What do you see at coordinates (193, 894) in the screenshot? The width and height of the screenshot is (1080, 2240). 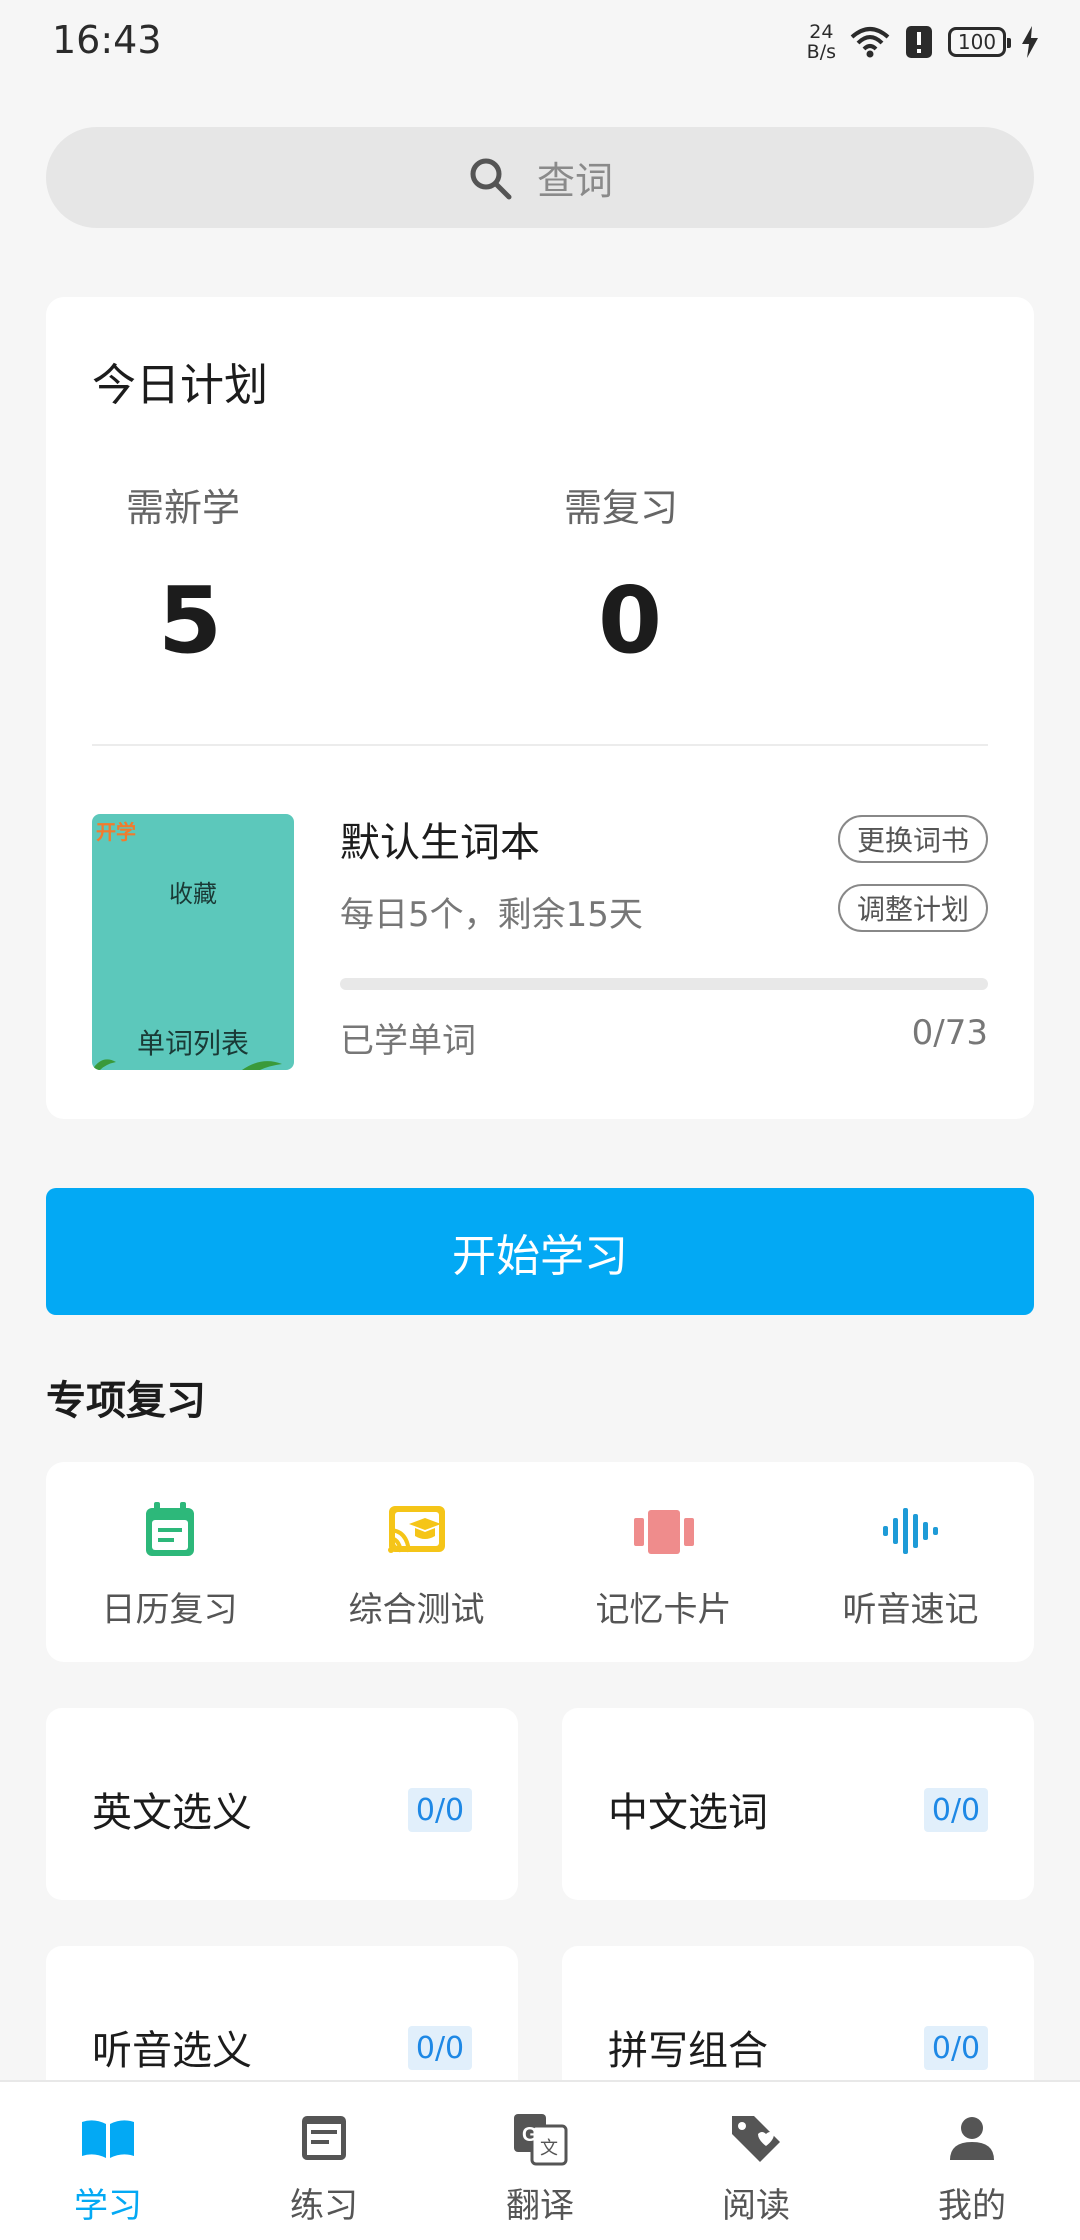 I see `cover-title: 收藏` at bounding box center [193, 894].